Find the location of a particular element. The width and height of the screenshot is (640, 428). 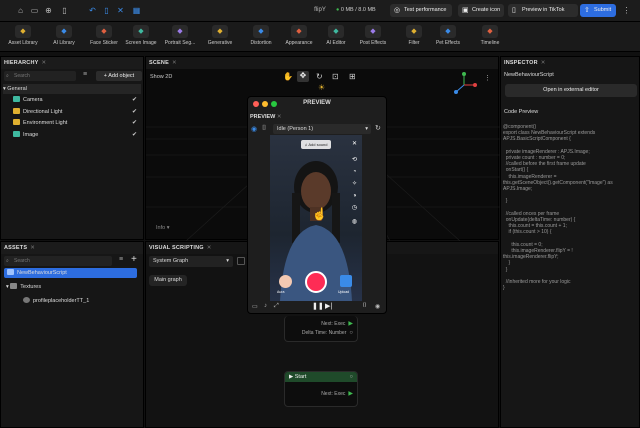

asset-item-script: NewBehaviourScript is located at coordinates (70, 273).